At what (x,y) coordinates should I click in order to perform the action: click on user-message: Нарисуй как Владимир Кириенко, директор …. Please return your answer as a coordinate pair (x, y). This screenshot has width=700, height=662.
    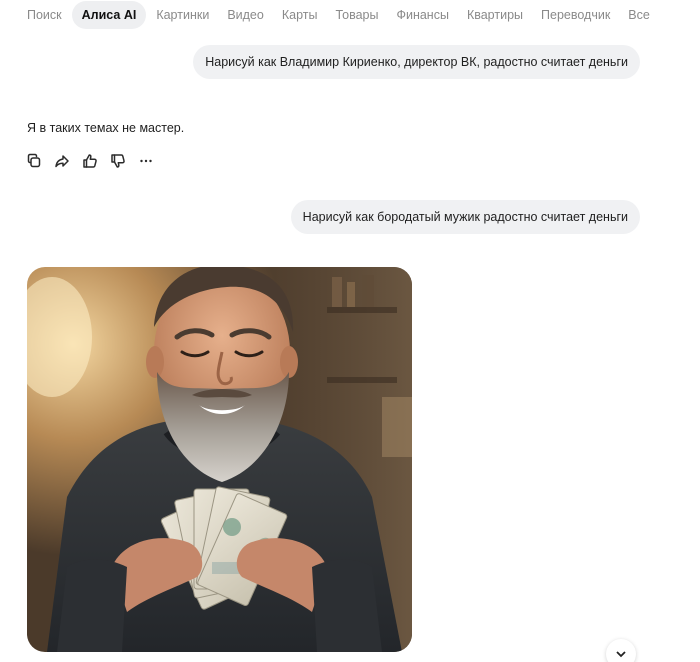
    Looking at the image, I should click on (416, 62).